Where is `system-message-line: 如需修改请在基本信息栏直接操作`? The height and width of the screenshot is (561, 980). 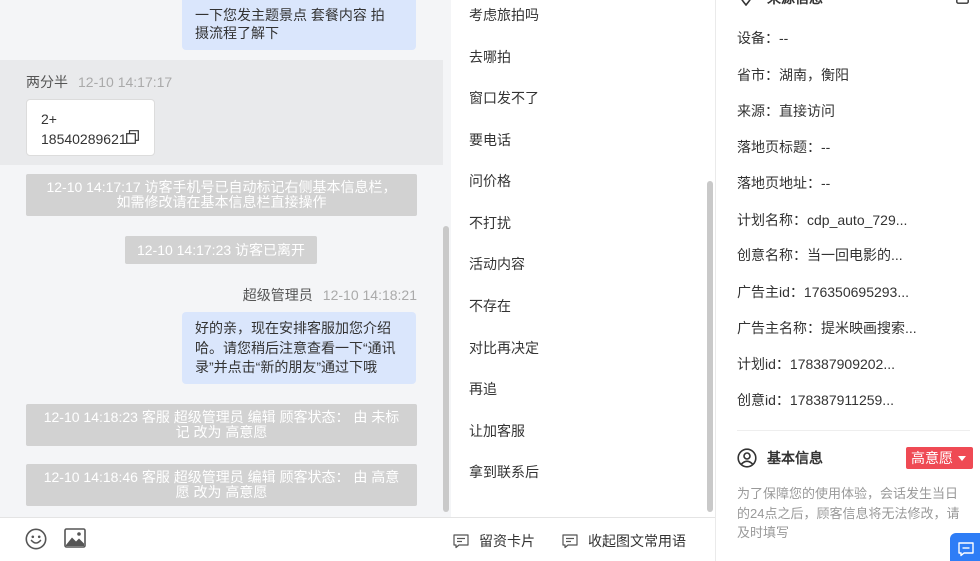 system-message-line: 如需修改请在基本信息栏直接操作 is located at coordinates (221, 202).